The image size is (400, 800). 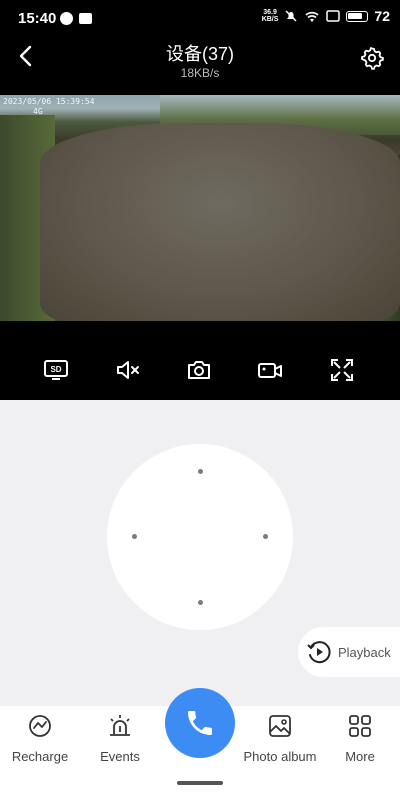 What do you see at coordinates (120, 725) in the screenshot?
I see `alarm-light-icon` at bounding box center [120, 725].